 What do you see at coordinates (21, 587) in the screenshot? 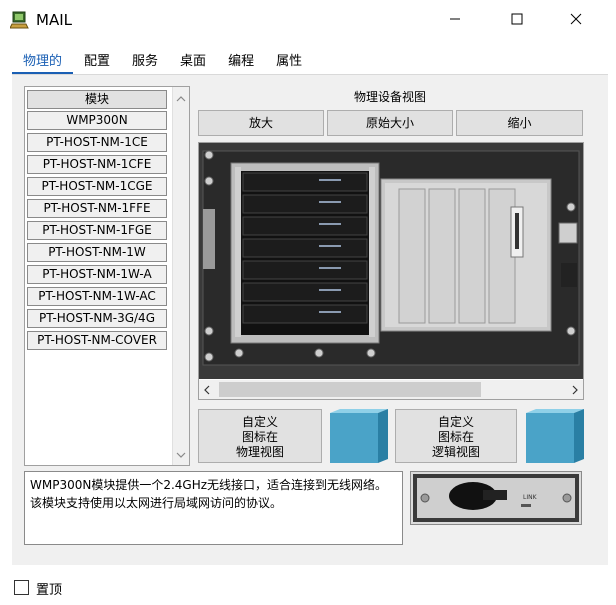
I see `always-on-top-checkbox` at bounding box center [21, 587].